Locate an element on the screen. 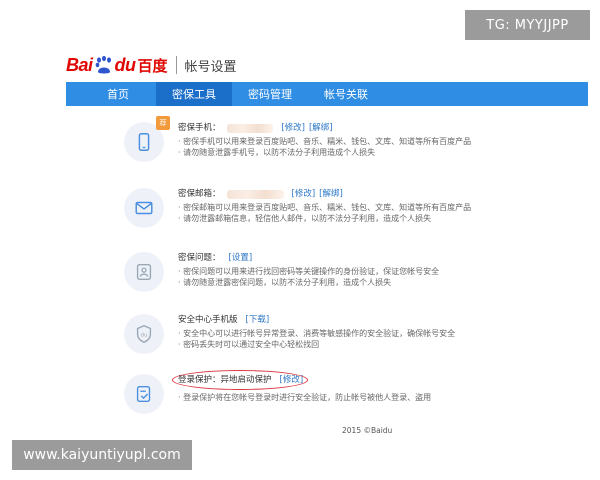 The height and width of the screenshot is (480, 600). header: Bai du 百度 帐号设置 is located at coordinates (326, 65).